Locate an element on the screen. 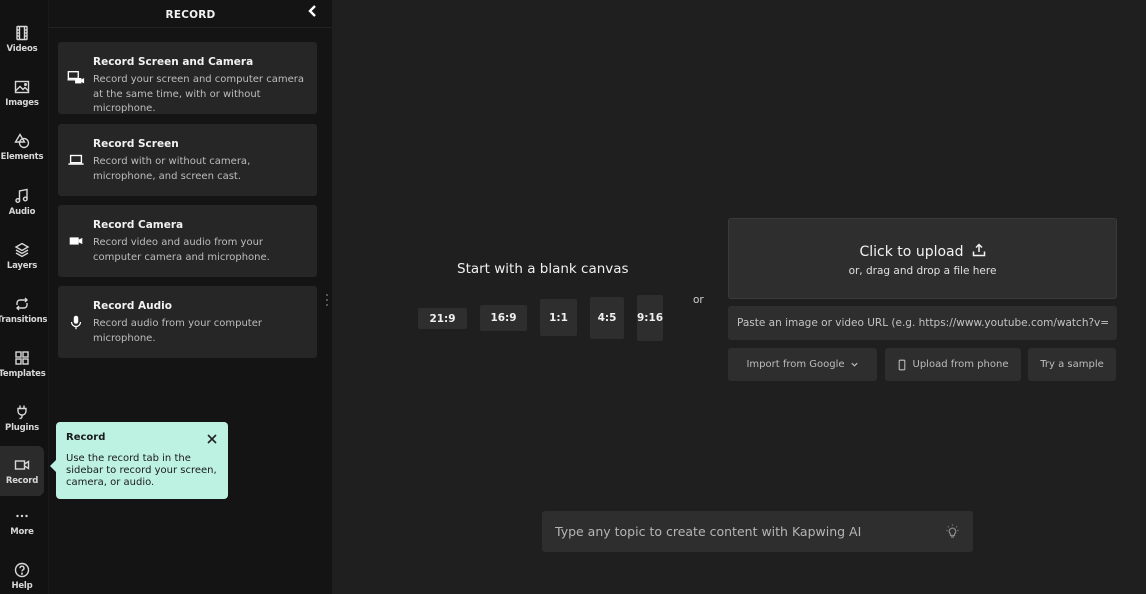  sidebar-item-layers: Layers is located at coordinates (22, 256).